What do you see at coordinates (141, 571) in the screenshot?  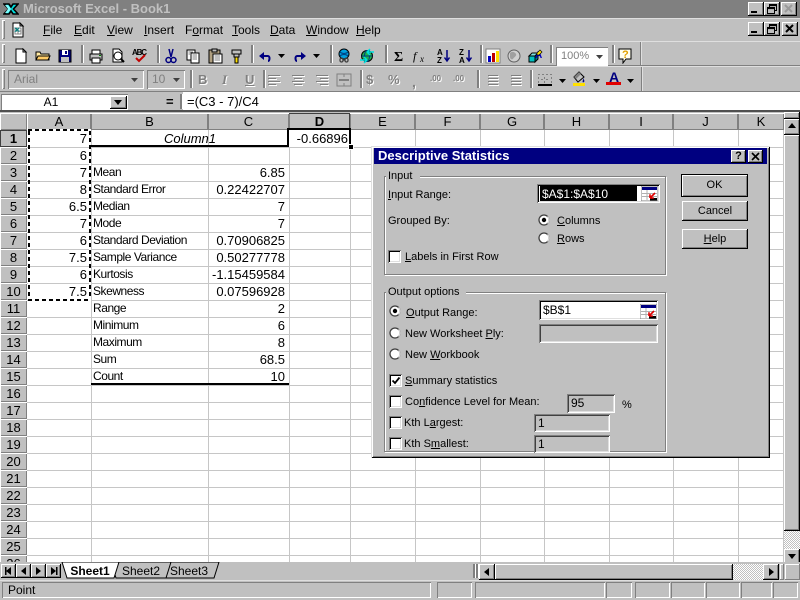 I see `svg-text: Sheet2` at bounding box center [141, 571].